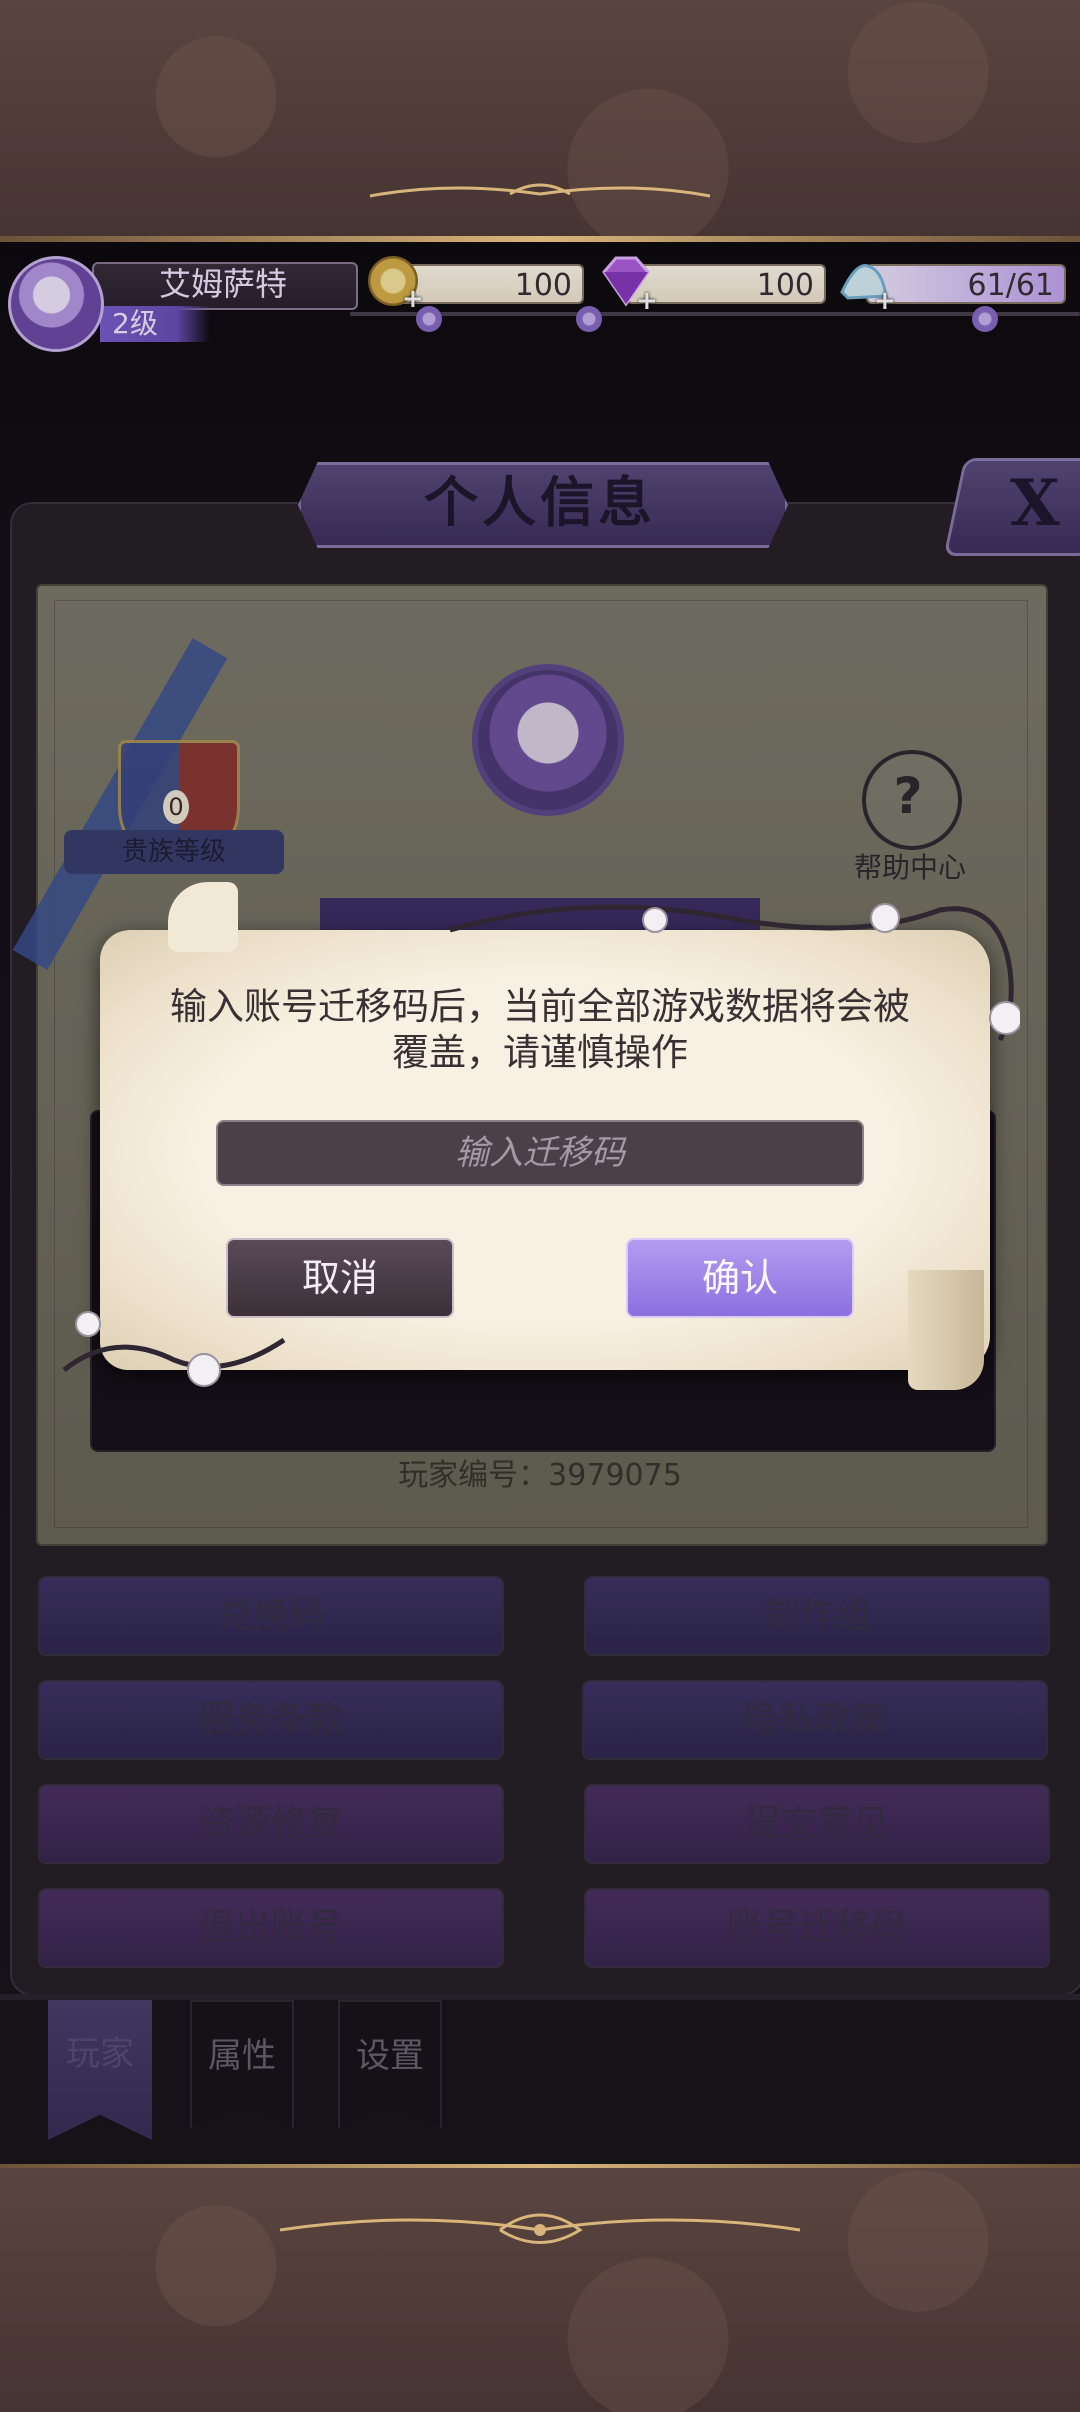 Image resolution: width=1080 pixels, height=2412 pixels. Describe the element at coordinates (540, 1030) in the screenshot. I see `dialog-warning-message: 输入账号迁移码后，当前全部游戏数据将会被 覆盖，请谨慎操作` at that location.